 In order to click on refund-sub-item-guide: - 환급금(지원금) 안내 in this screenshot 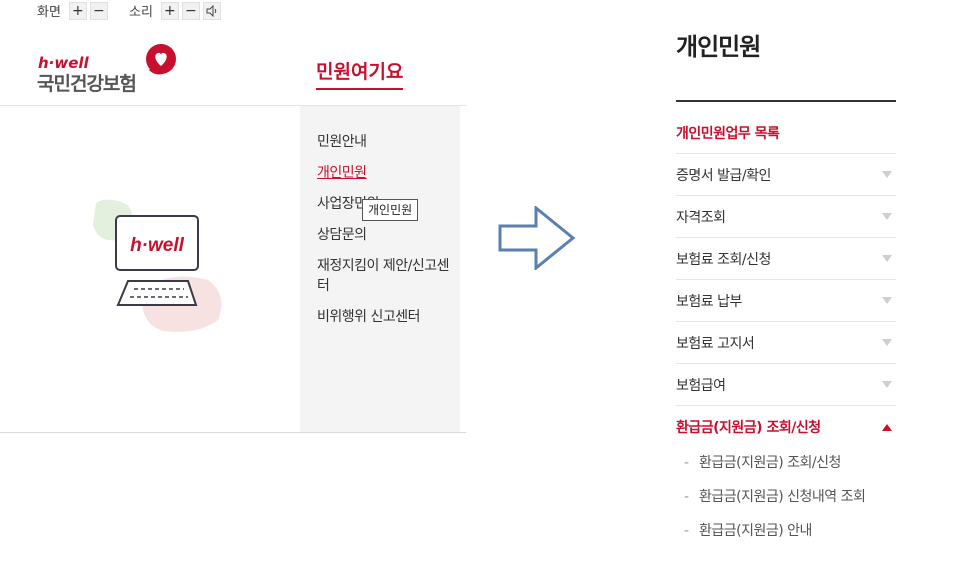, I will do `click(774, 537)`.